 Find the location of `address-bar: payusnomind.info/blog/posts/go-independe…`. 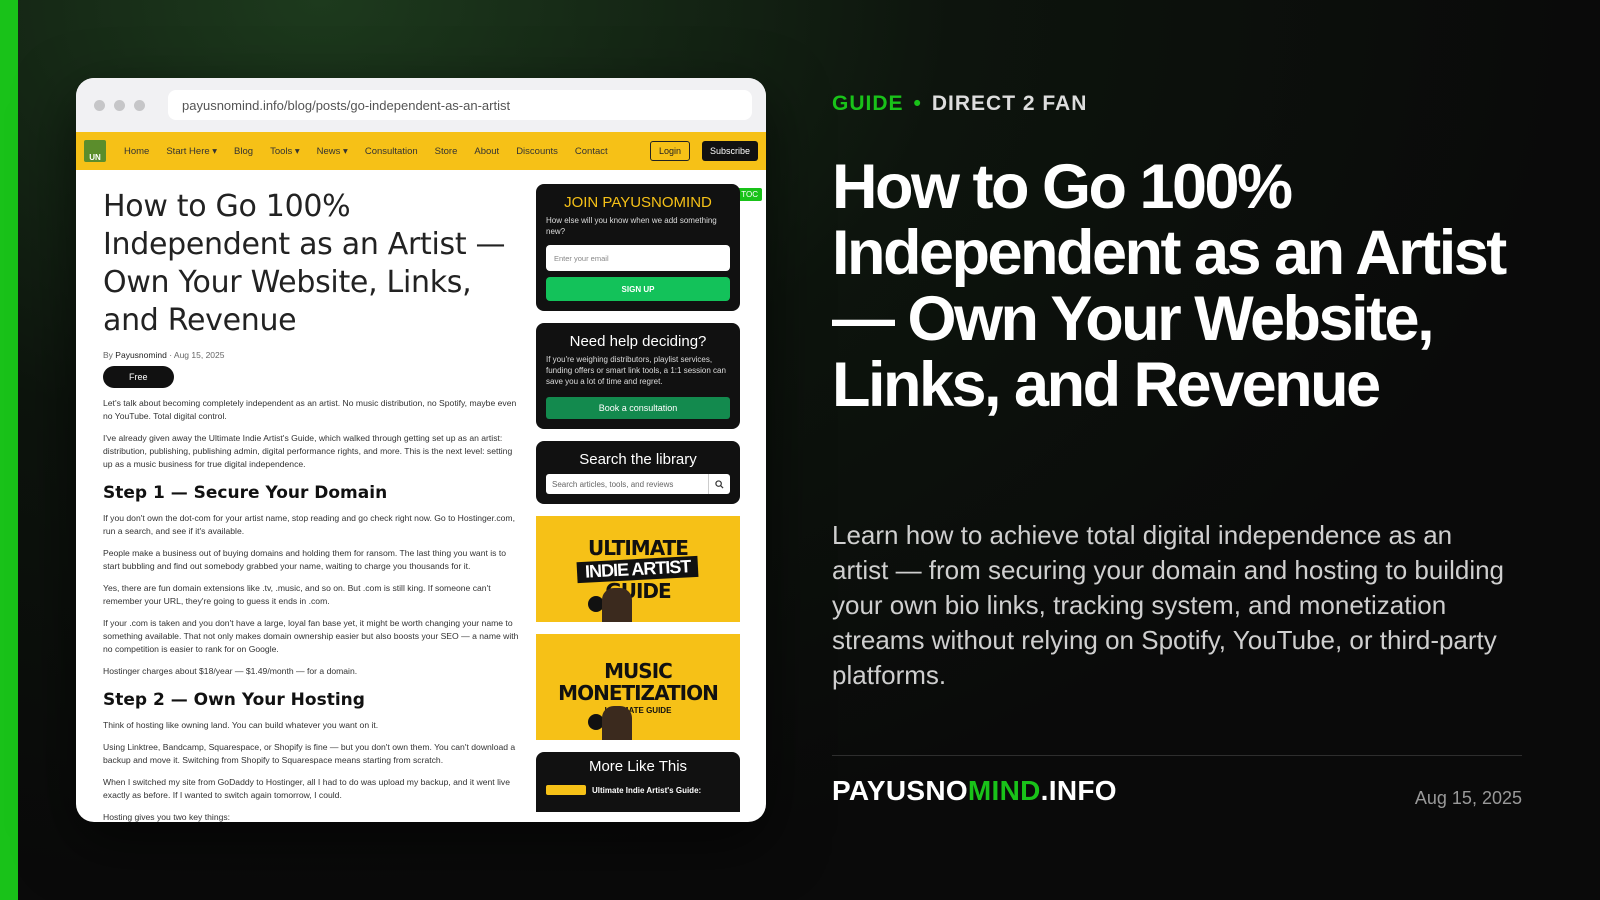

address-bar: payusnomind.info/blog/posts/go-independe… is located at coordinates (460, 105).